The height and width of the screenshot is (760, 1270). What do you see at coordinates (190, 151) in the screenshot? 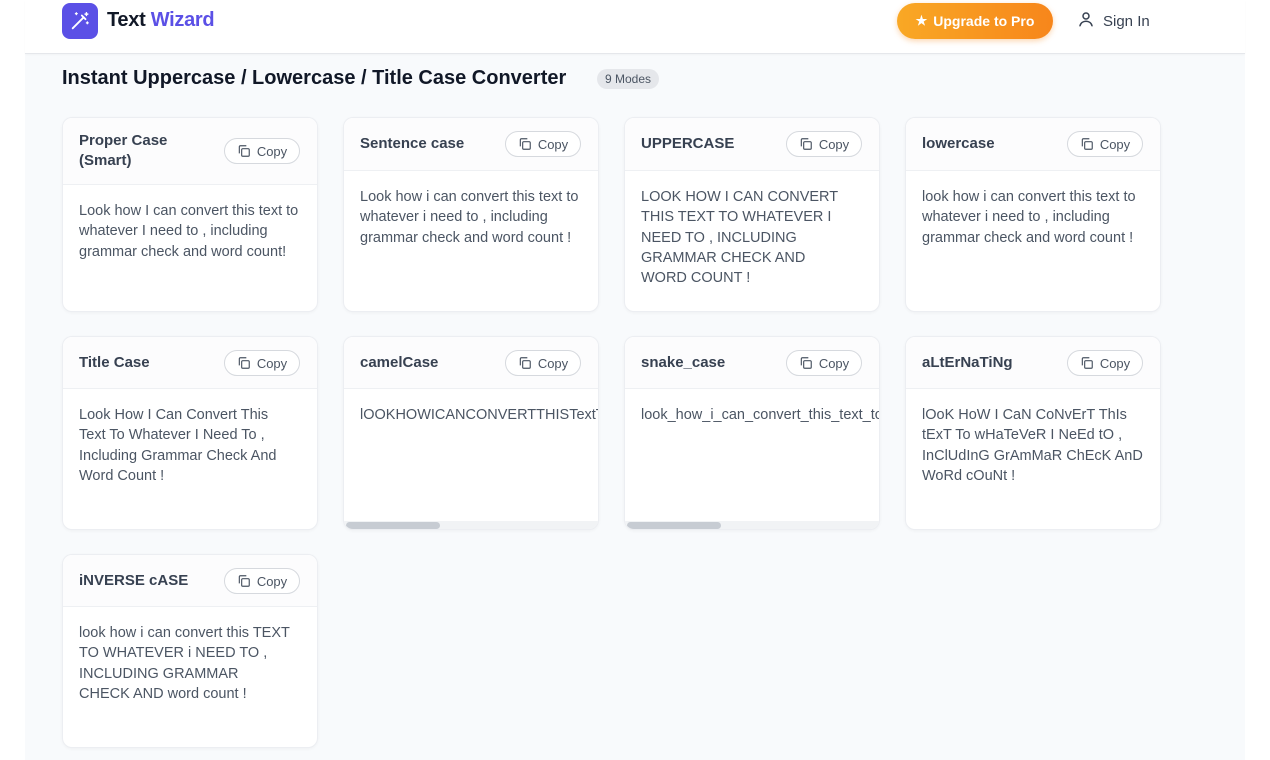
I see `card-header: Proper Case (Smart) Copy` at bounding box center [190, 151].